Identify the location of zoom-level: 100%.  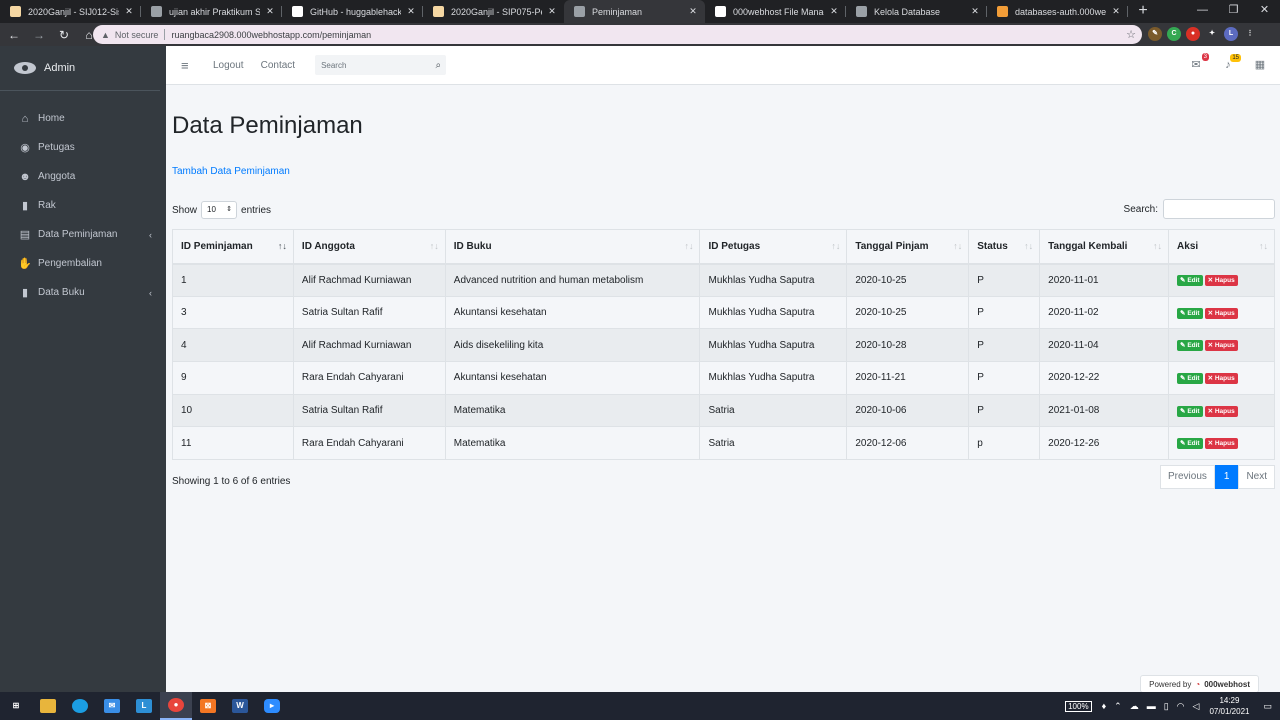
(1078, 706).